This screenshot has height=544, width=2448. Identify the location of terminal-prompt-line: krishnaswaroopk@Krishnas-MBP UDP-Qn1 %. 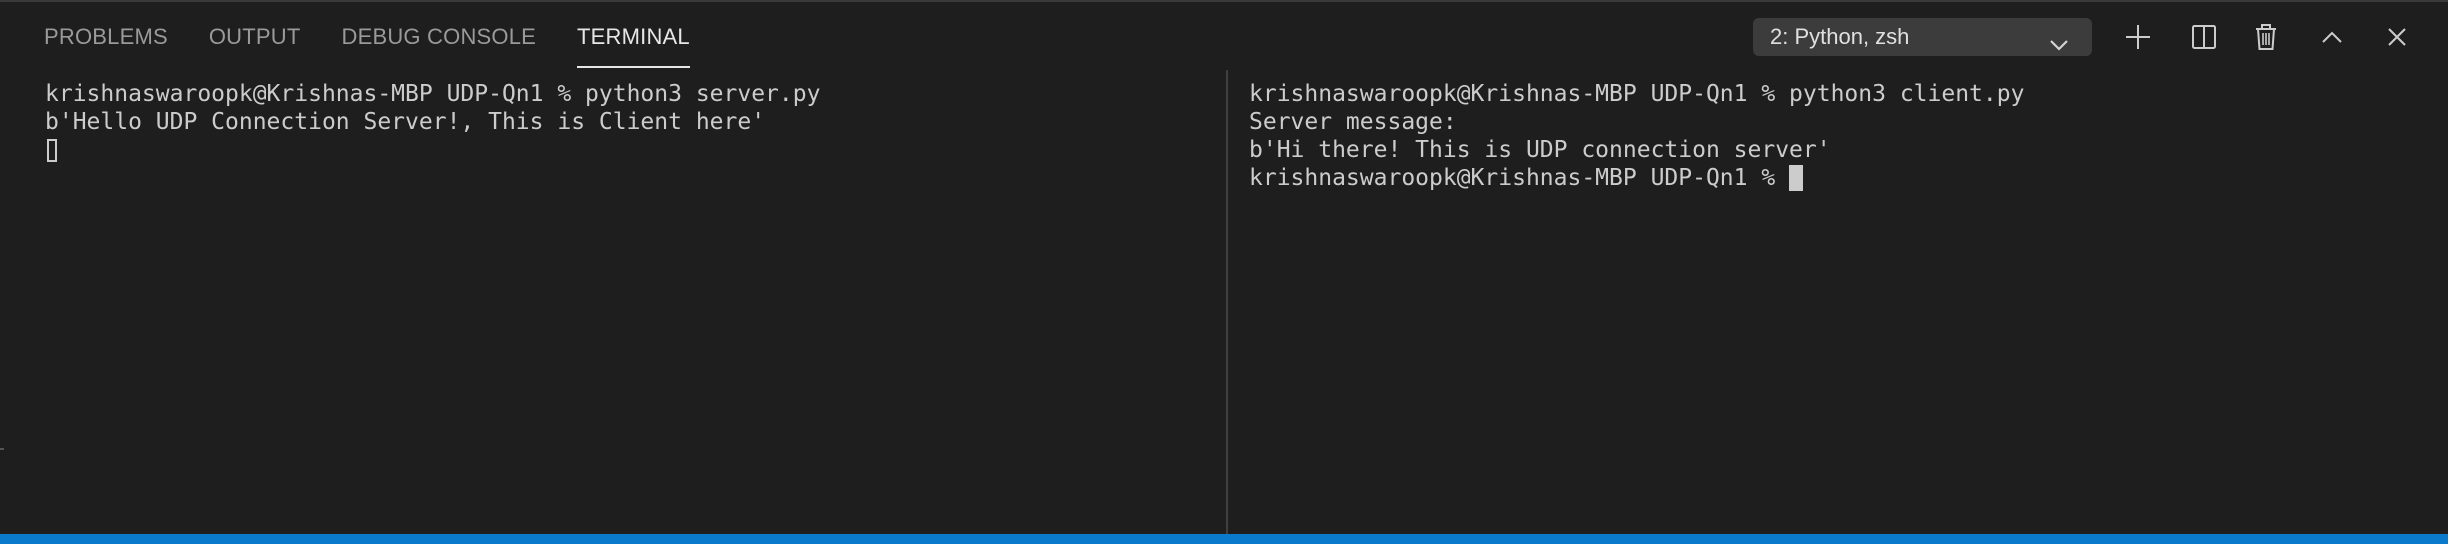
(1848, 178).